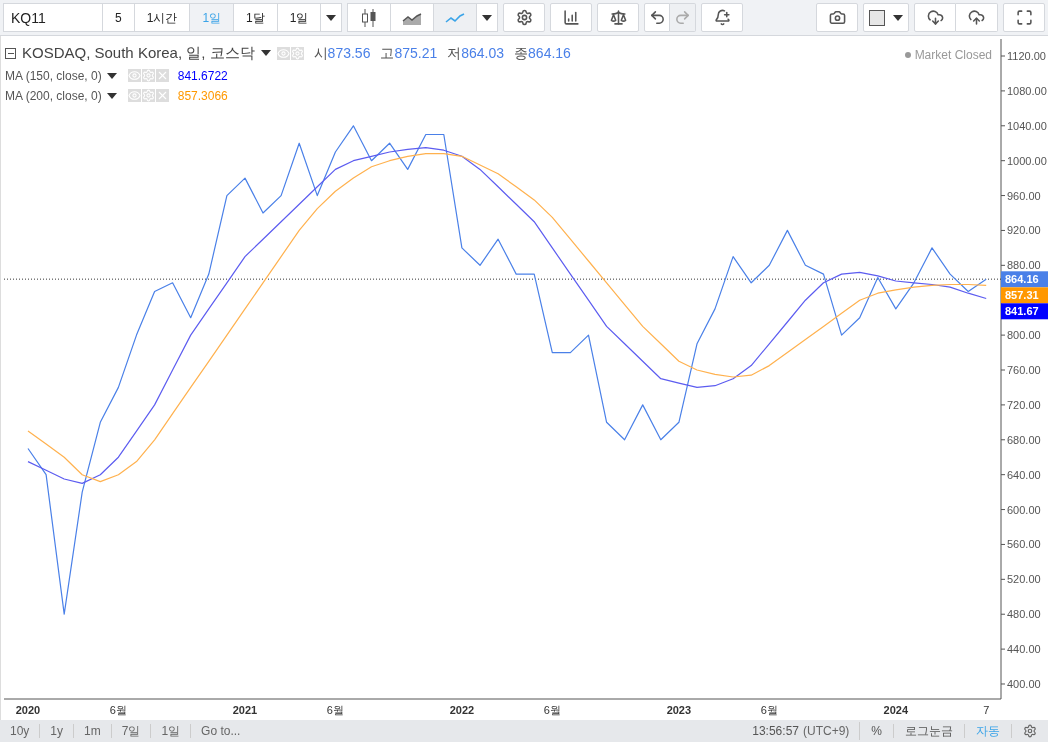  Describe the element at coordinates (1024, 265) in the screenshot. I see `y-axis-label: 880.00` at that location.